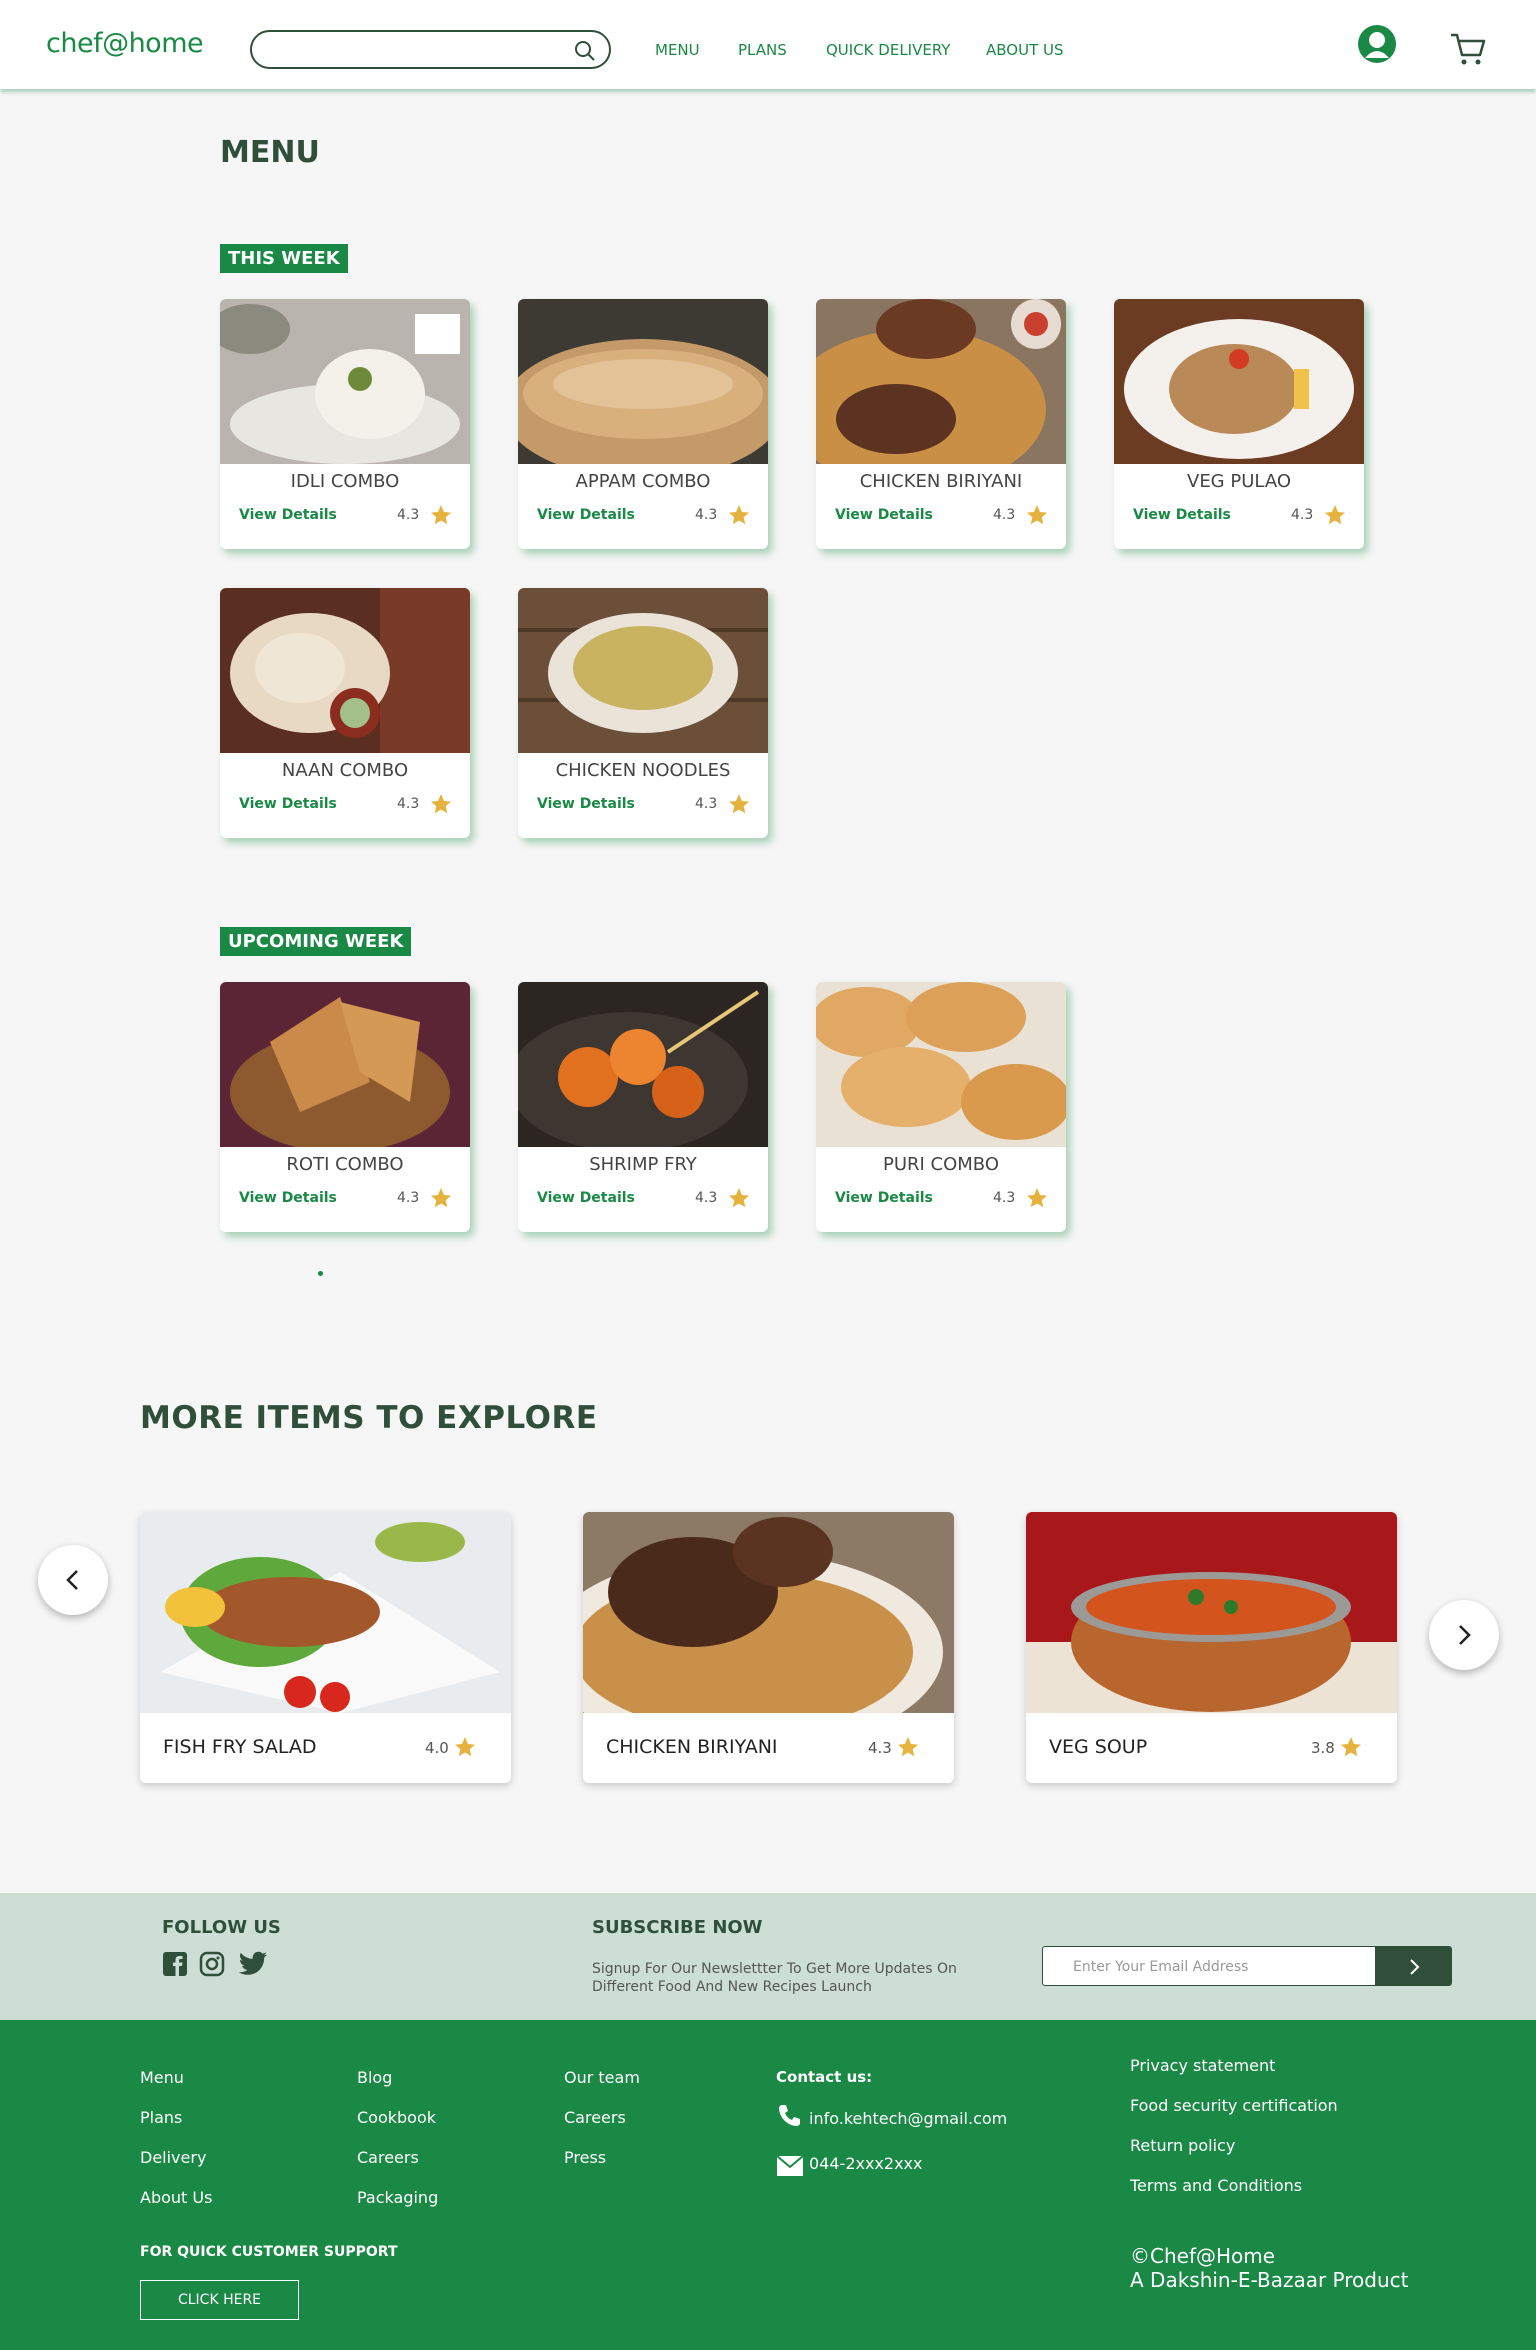 This screenshot has width=1536, height=2350. Describe the element at coordinates (643, 481) in the screenshot. I see `card-name: APPAM COMBO` at that location.